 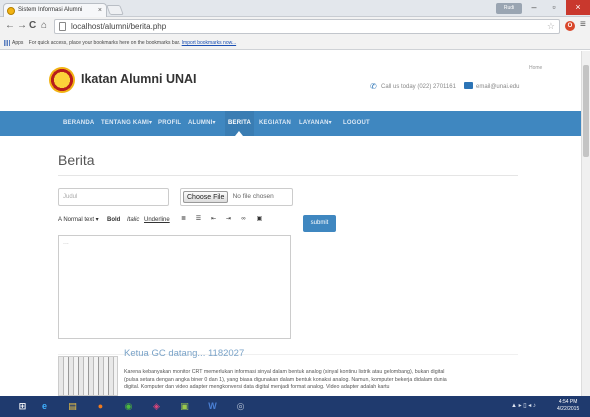 I want to click on browser-menu-icon: ≡, so click(x=583, y=24).